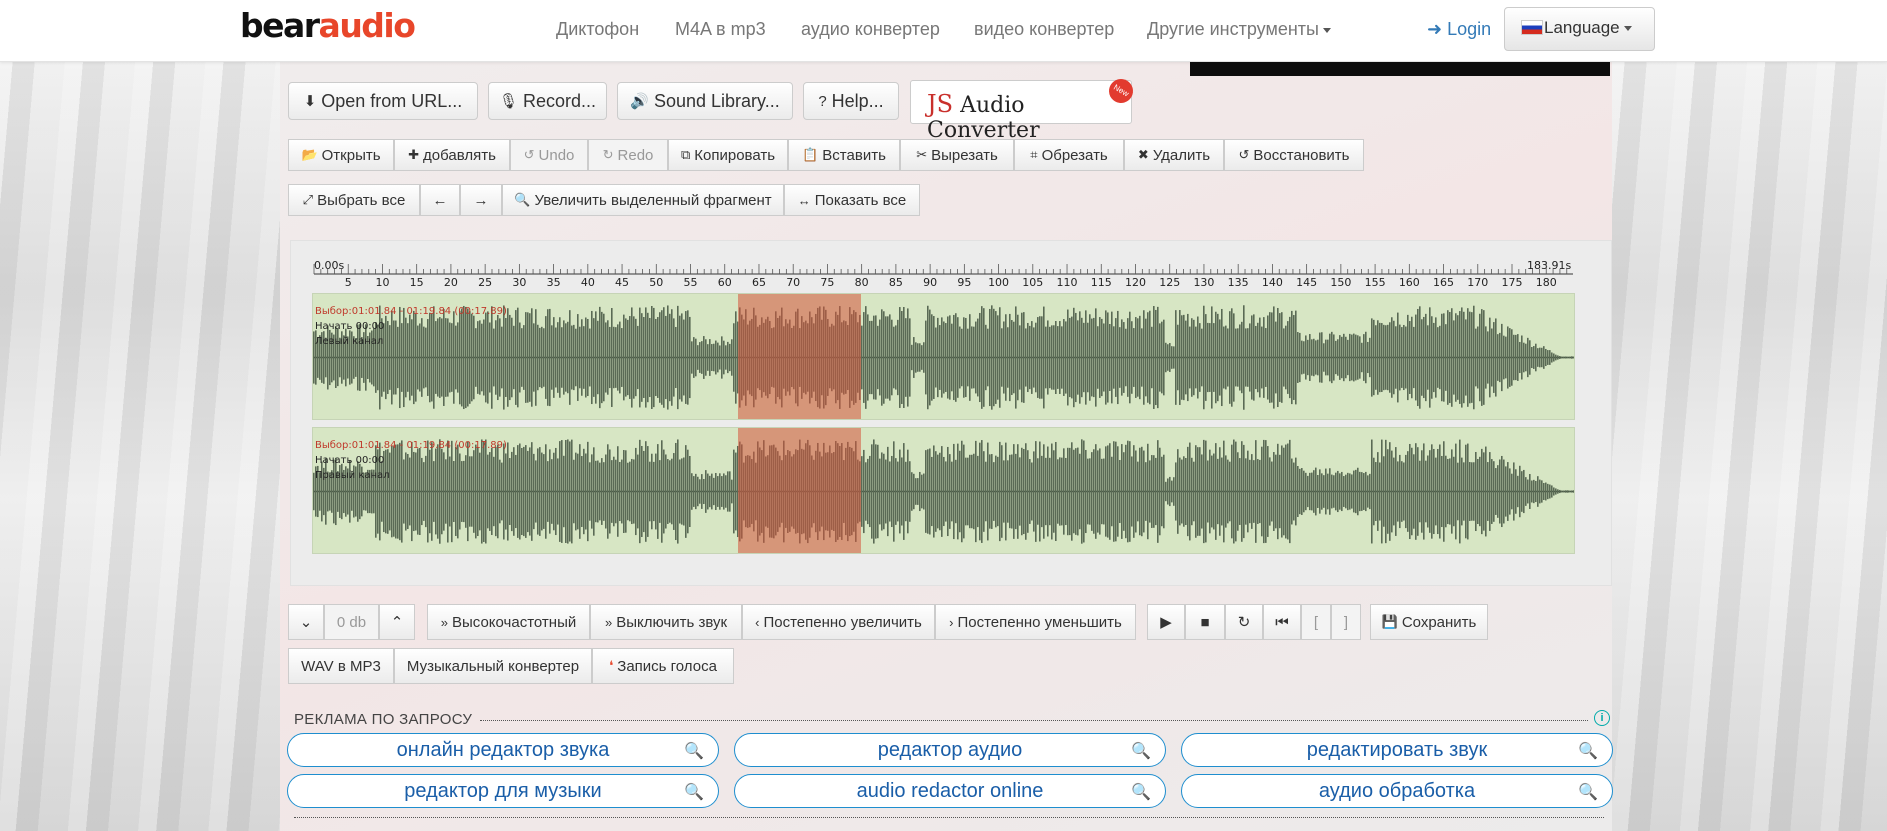 The image size is (1887, 831). Describe the element at coordinates (452, 155) in the screenshot. I see `add-button: ✚ добавлять` at that location.